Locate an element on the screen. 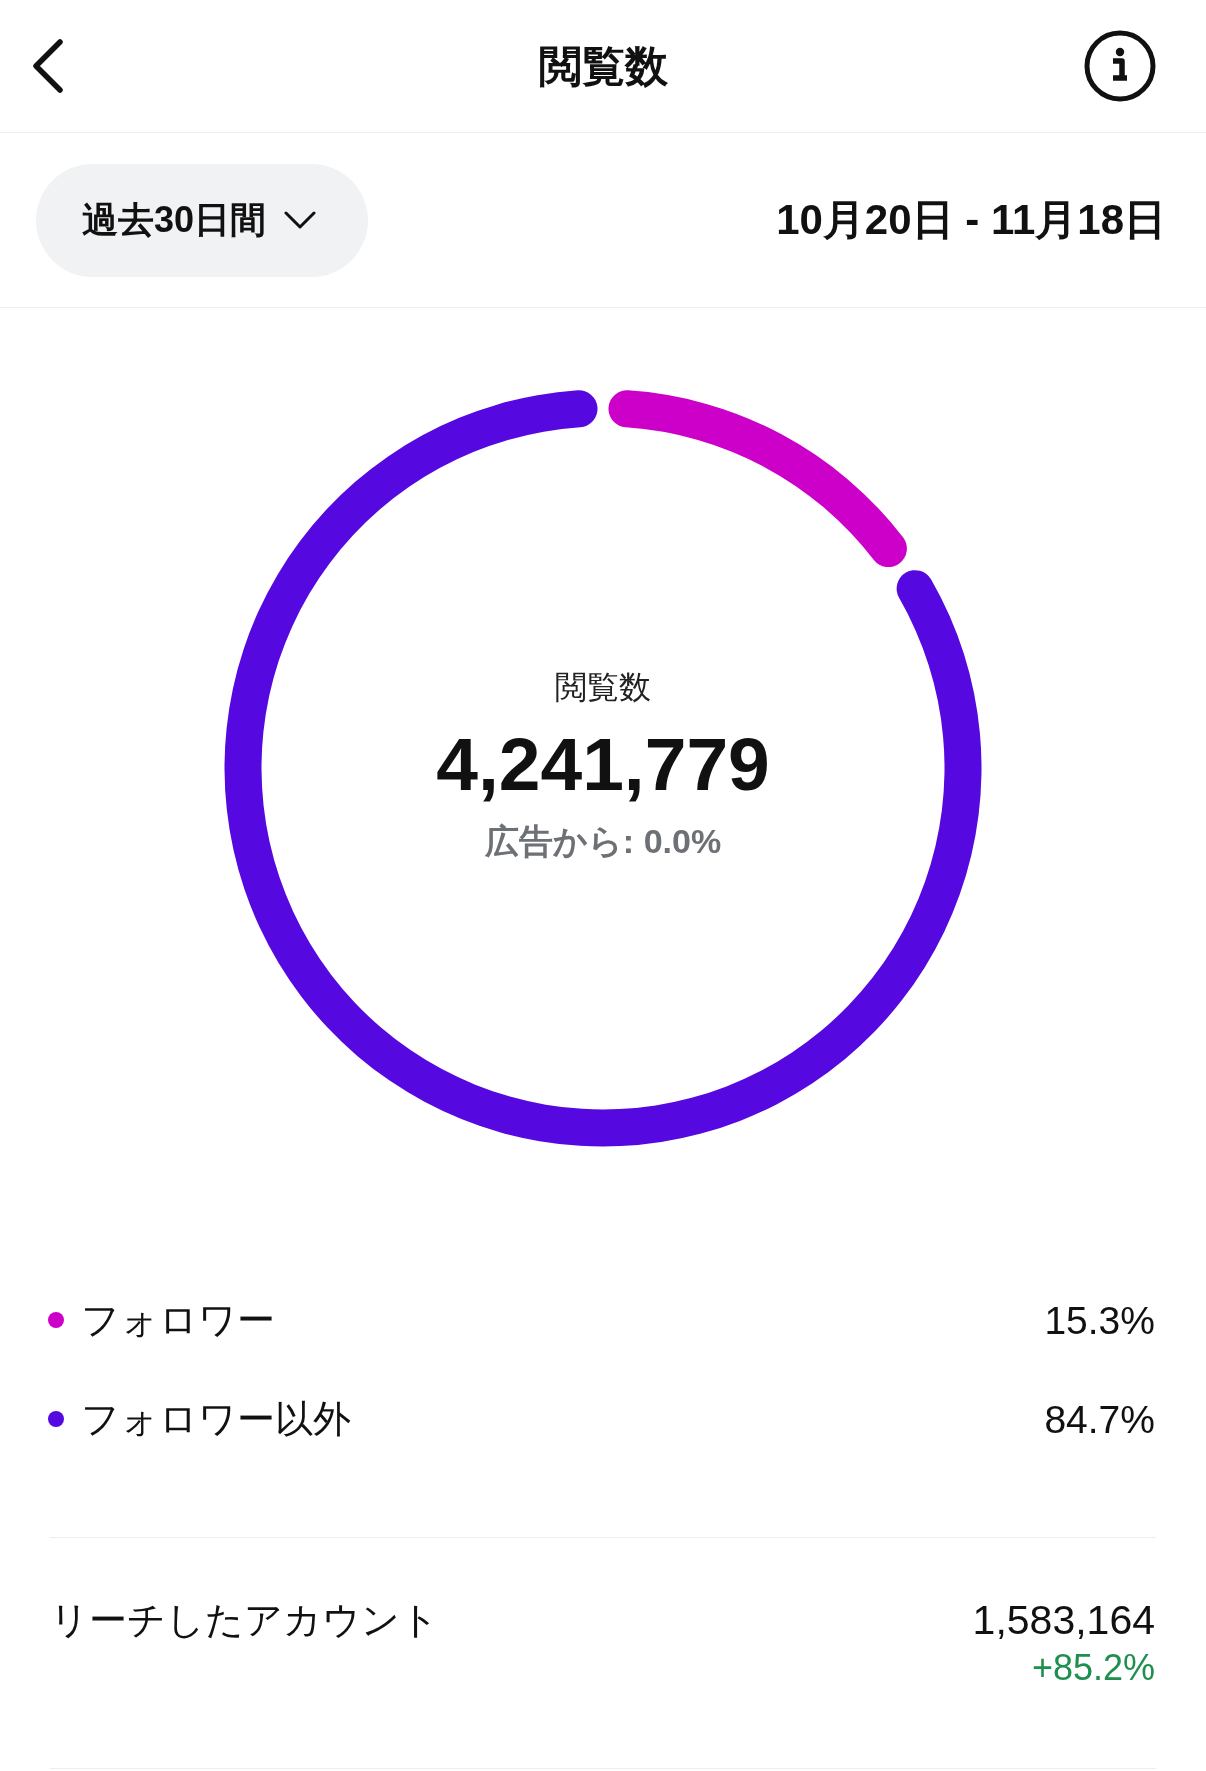 Image resolution: width=1206 pixels, height=1771 pixels. metric-value: 1,583,164 is located at coordinates (1063, 1620).